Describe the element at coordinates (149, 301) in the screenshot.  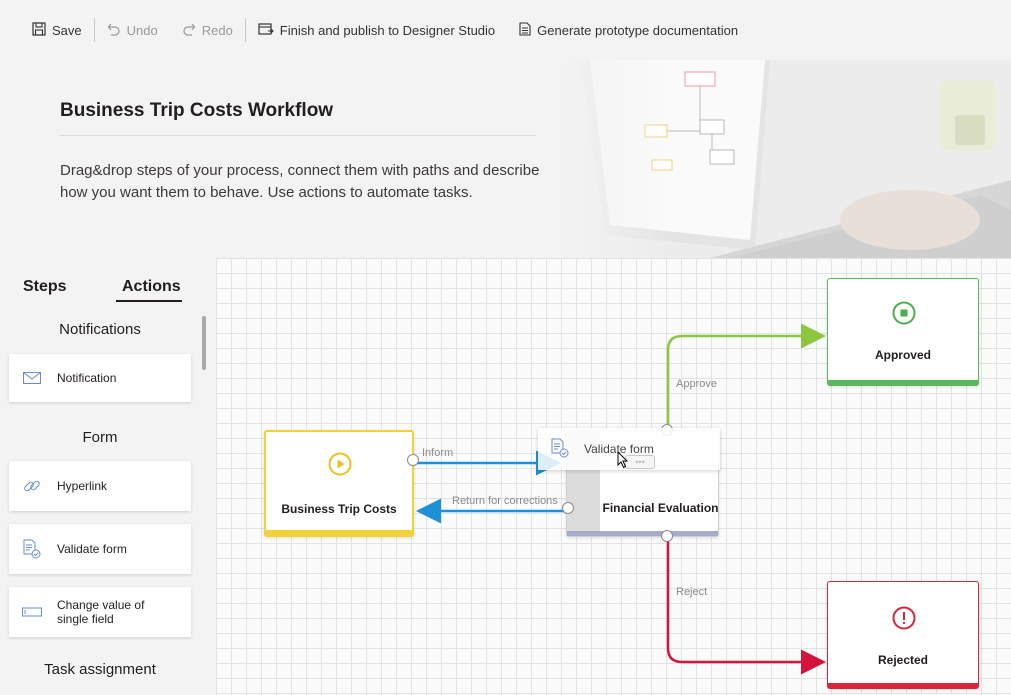
I see `active-tab-indicator` at that location.